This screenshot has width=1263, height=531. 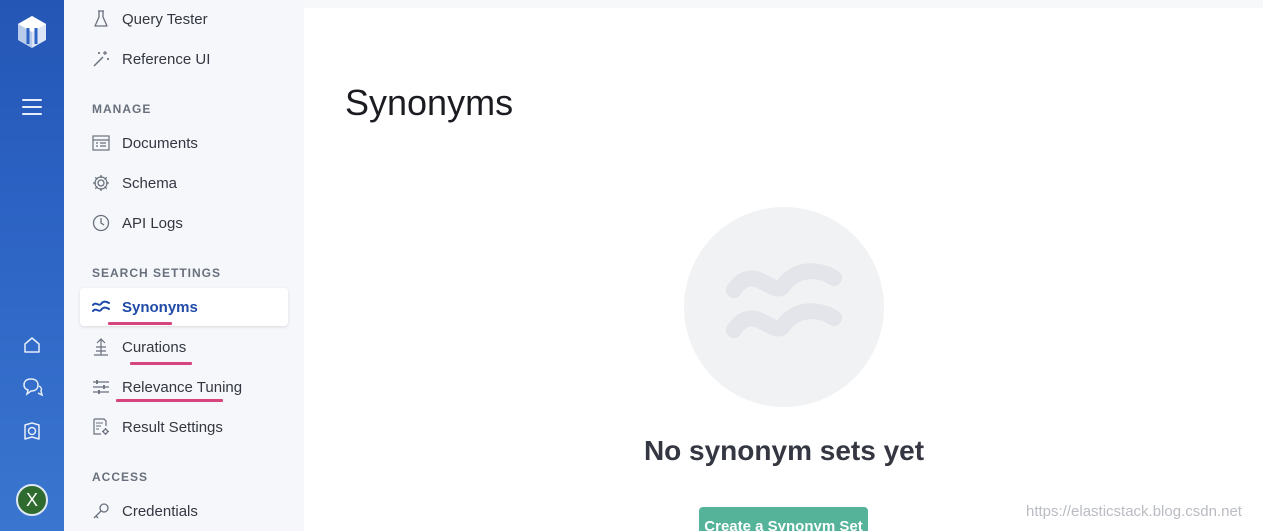 What do you see at coordinates (101, 511) in the screenshot?
I see `key-icon` at bounding box center [101, 511].